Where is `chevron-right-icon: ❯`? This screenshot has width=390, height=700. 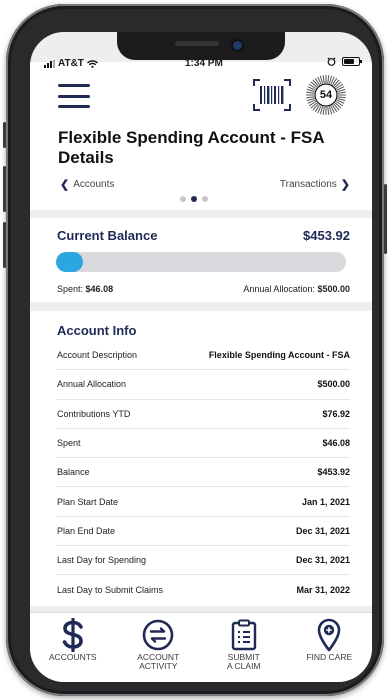
chevron-right-icon: ❯ is located at coordinates (345, 185).